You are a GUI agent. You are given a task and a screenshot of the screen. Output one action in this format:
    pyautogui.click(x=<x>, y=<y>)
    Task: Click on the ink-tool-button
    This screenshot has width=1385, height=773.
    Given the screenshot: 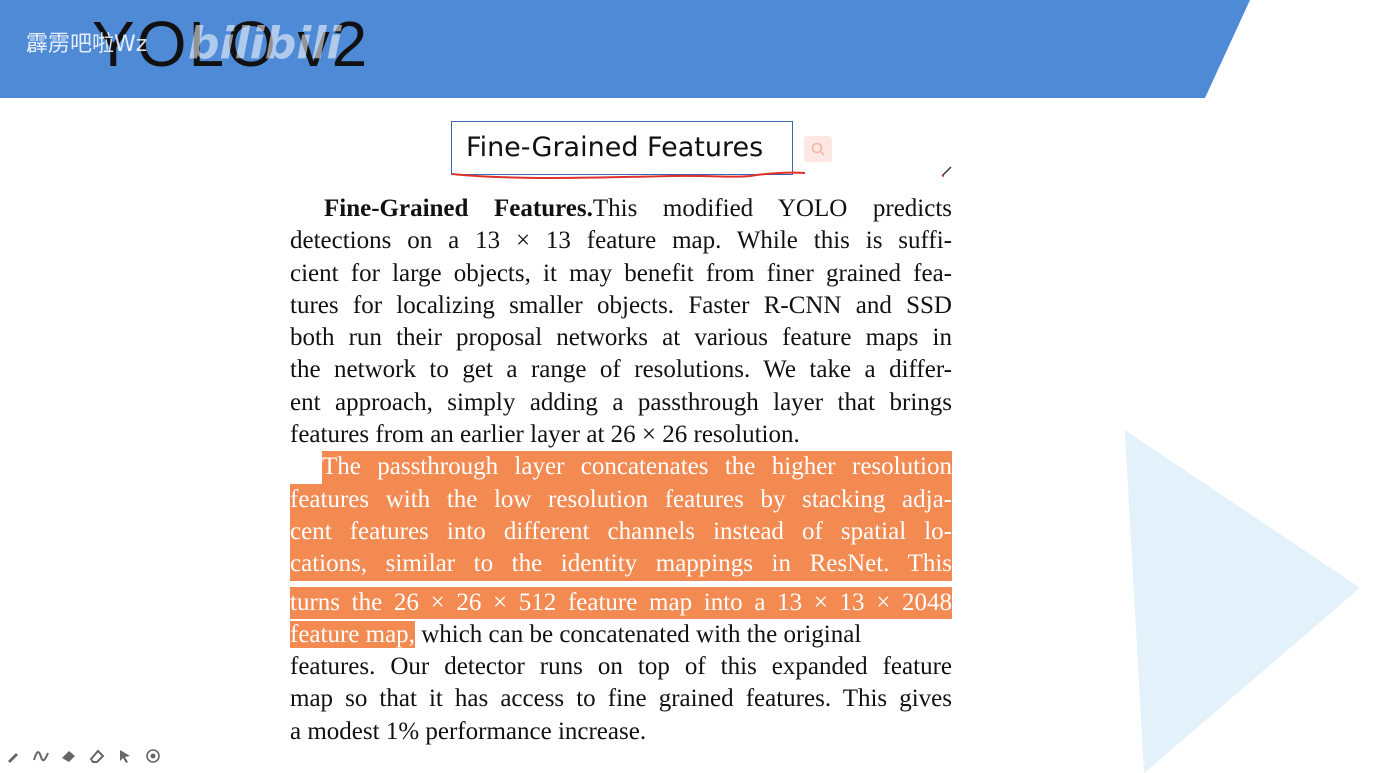 What is the action you would take?
    pyautogui.click(x=41, y=756)
    